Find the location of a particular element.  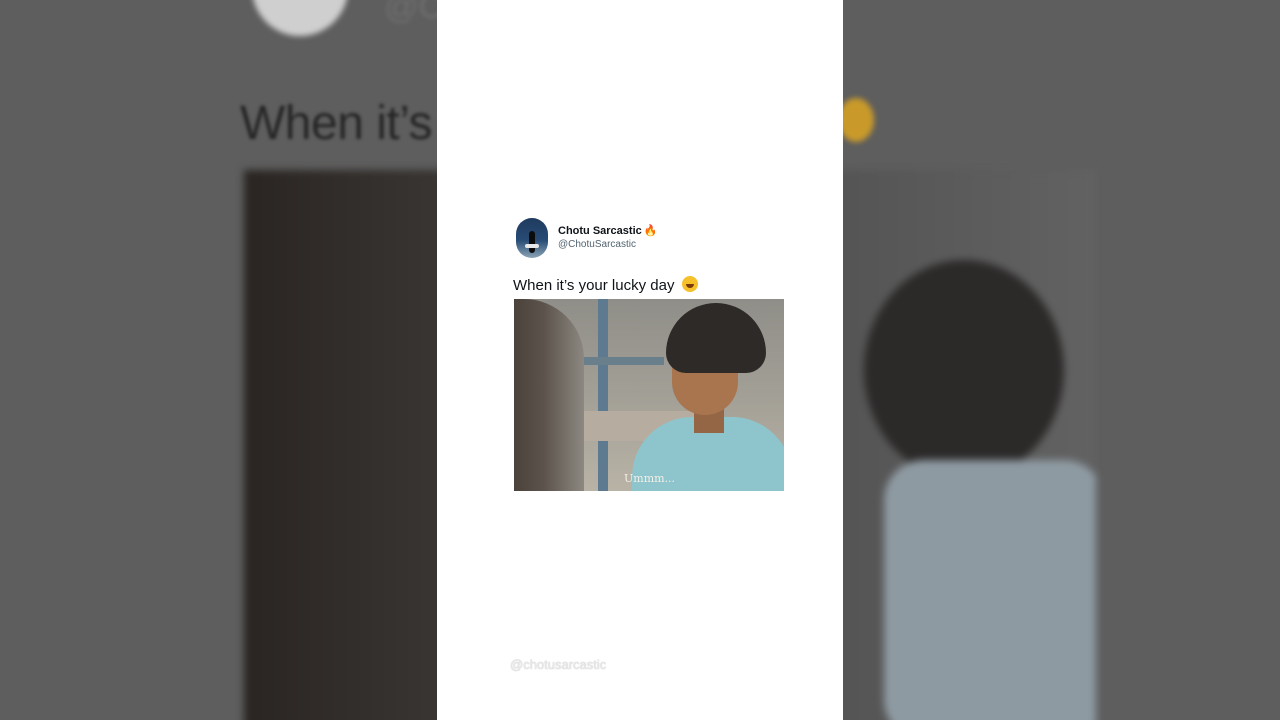

display-name: Chotu Sarcastic 🔥 is located at coordinates (607, 231).